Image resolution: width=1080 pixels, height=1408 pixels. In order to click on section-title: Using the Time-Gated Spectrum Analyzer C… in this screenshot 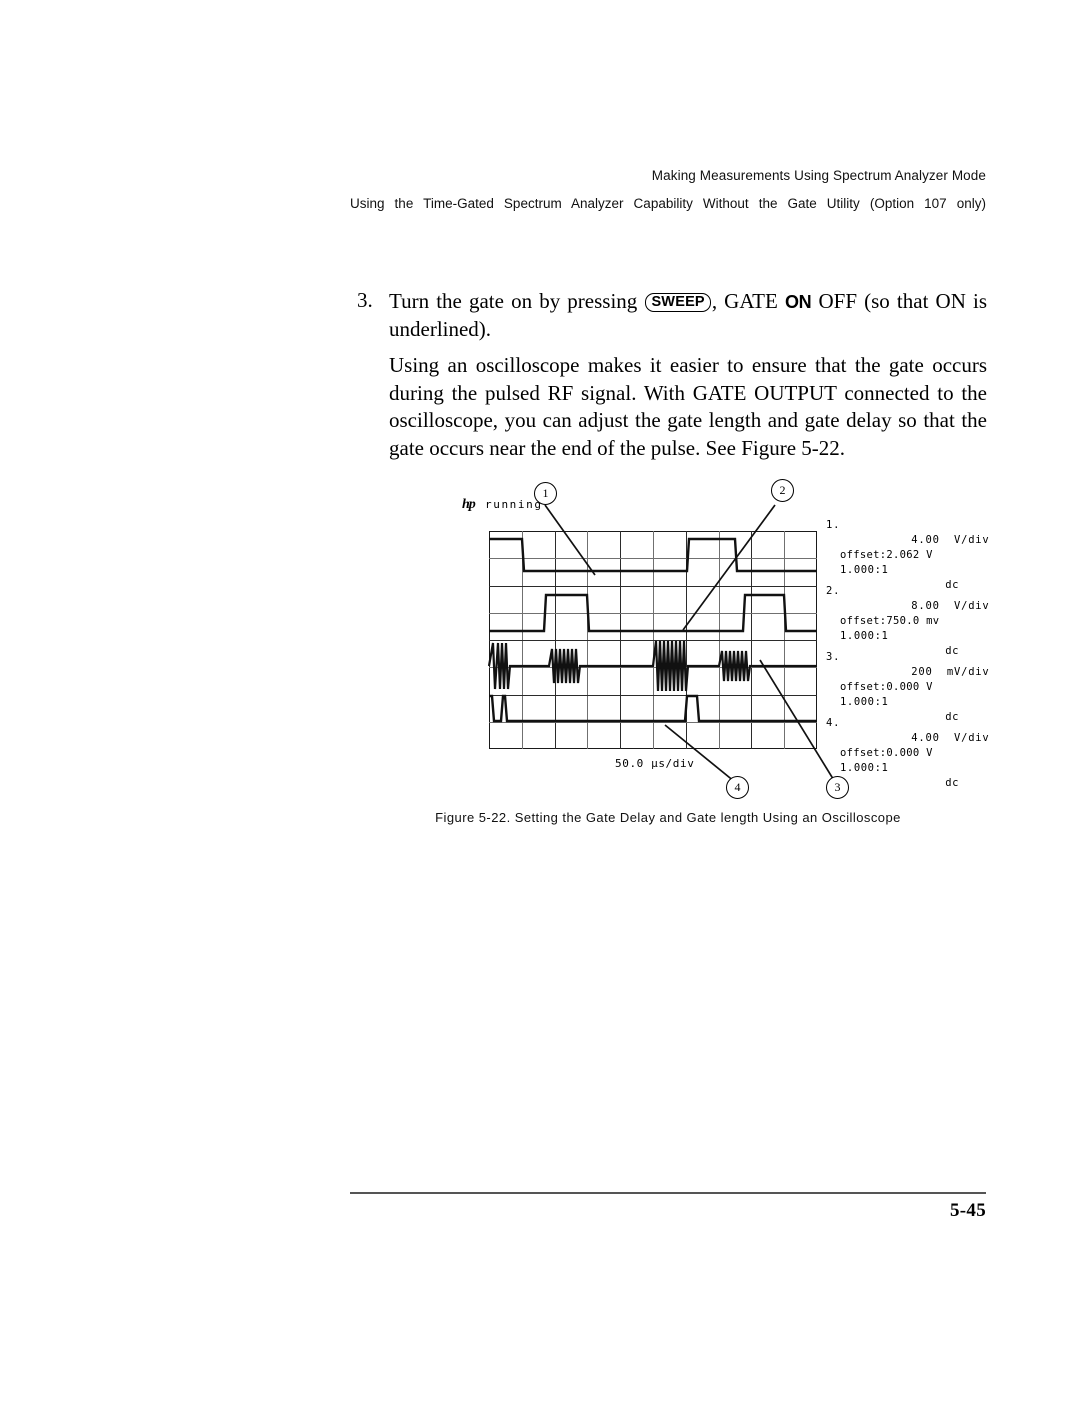, I will do `click(668, 203)`.